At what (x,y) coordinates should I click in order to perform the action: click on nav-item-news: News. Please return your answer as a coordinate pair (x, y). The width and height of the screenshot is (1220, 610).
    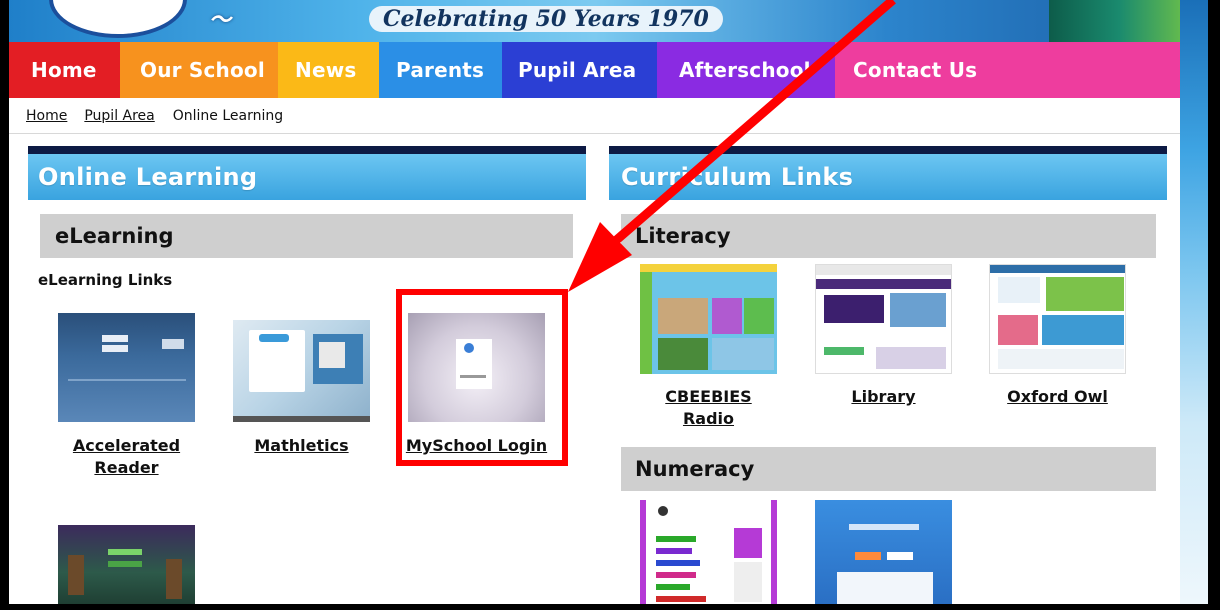
    Looking at the image, I should click on (328, 70).